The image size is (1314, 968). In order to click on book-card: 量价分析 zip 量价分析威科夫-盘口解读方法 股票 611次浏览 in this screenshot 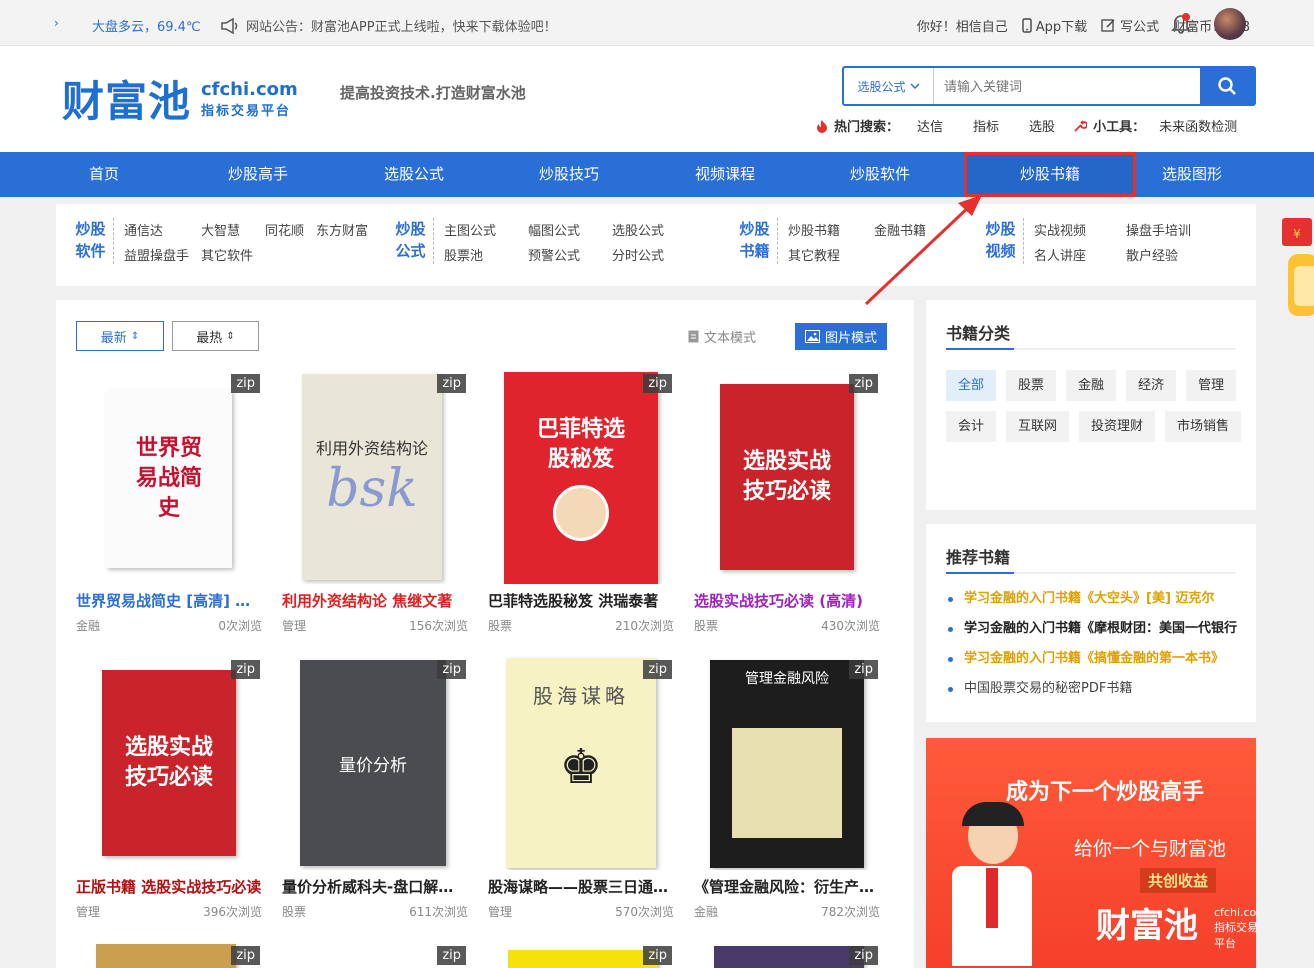, I will do `click(375, 788)`.